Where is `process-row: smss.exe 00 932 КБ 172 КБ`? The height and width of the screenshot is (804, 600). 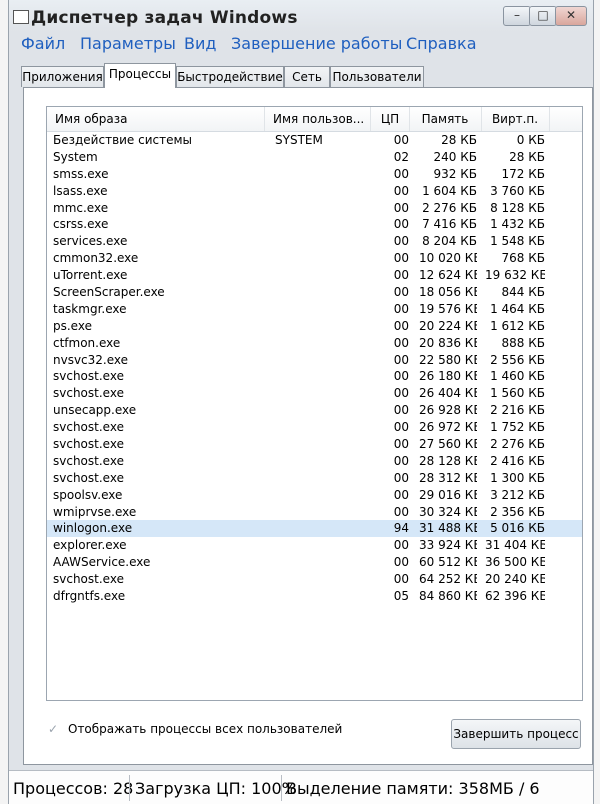 process-row: smss.exe 00 932 КБ 172 КБ is located at coordinates (314, 174).